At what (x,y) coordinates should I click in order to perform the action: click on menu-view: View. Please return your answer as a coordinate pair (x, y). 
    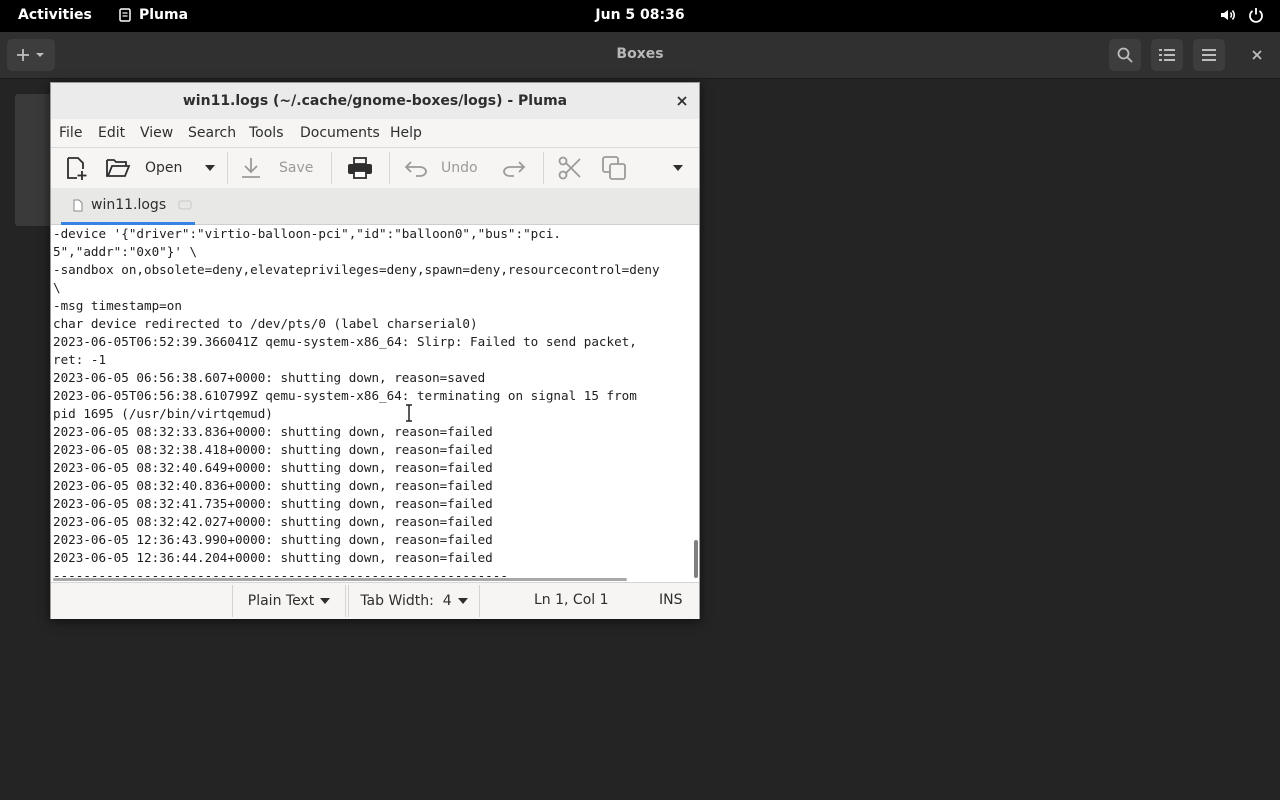
    Looking at the image, I should click on (156, 133).